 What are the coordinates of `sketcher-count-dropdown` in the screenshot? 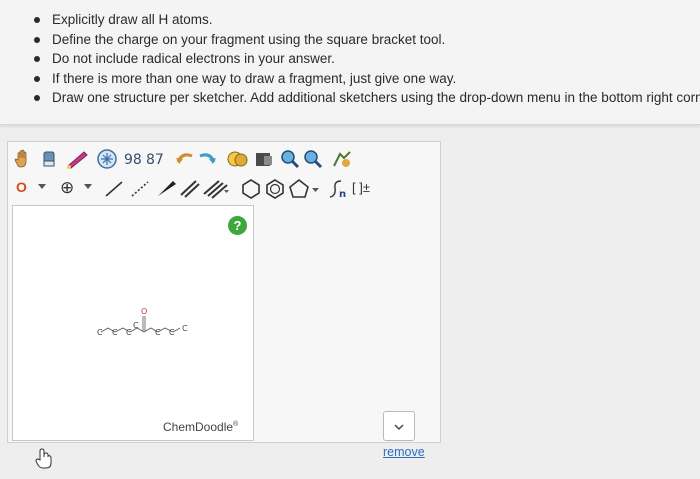 It's located at (399, 426).